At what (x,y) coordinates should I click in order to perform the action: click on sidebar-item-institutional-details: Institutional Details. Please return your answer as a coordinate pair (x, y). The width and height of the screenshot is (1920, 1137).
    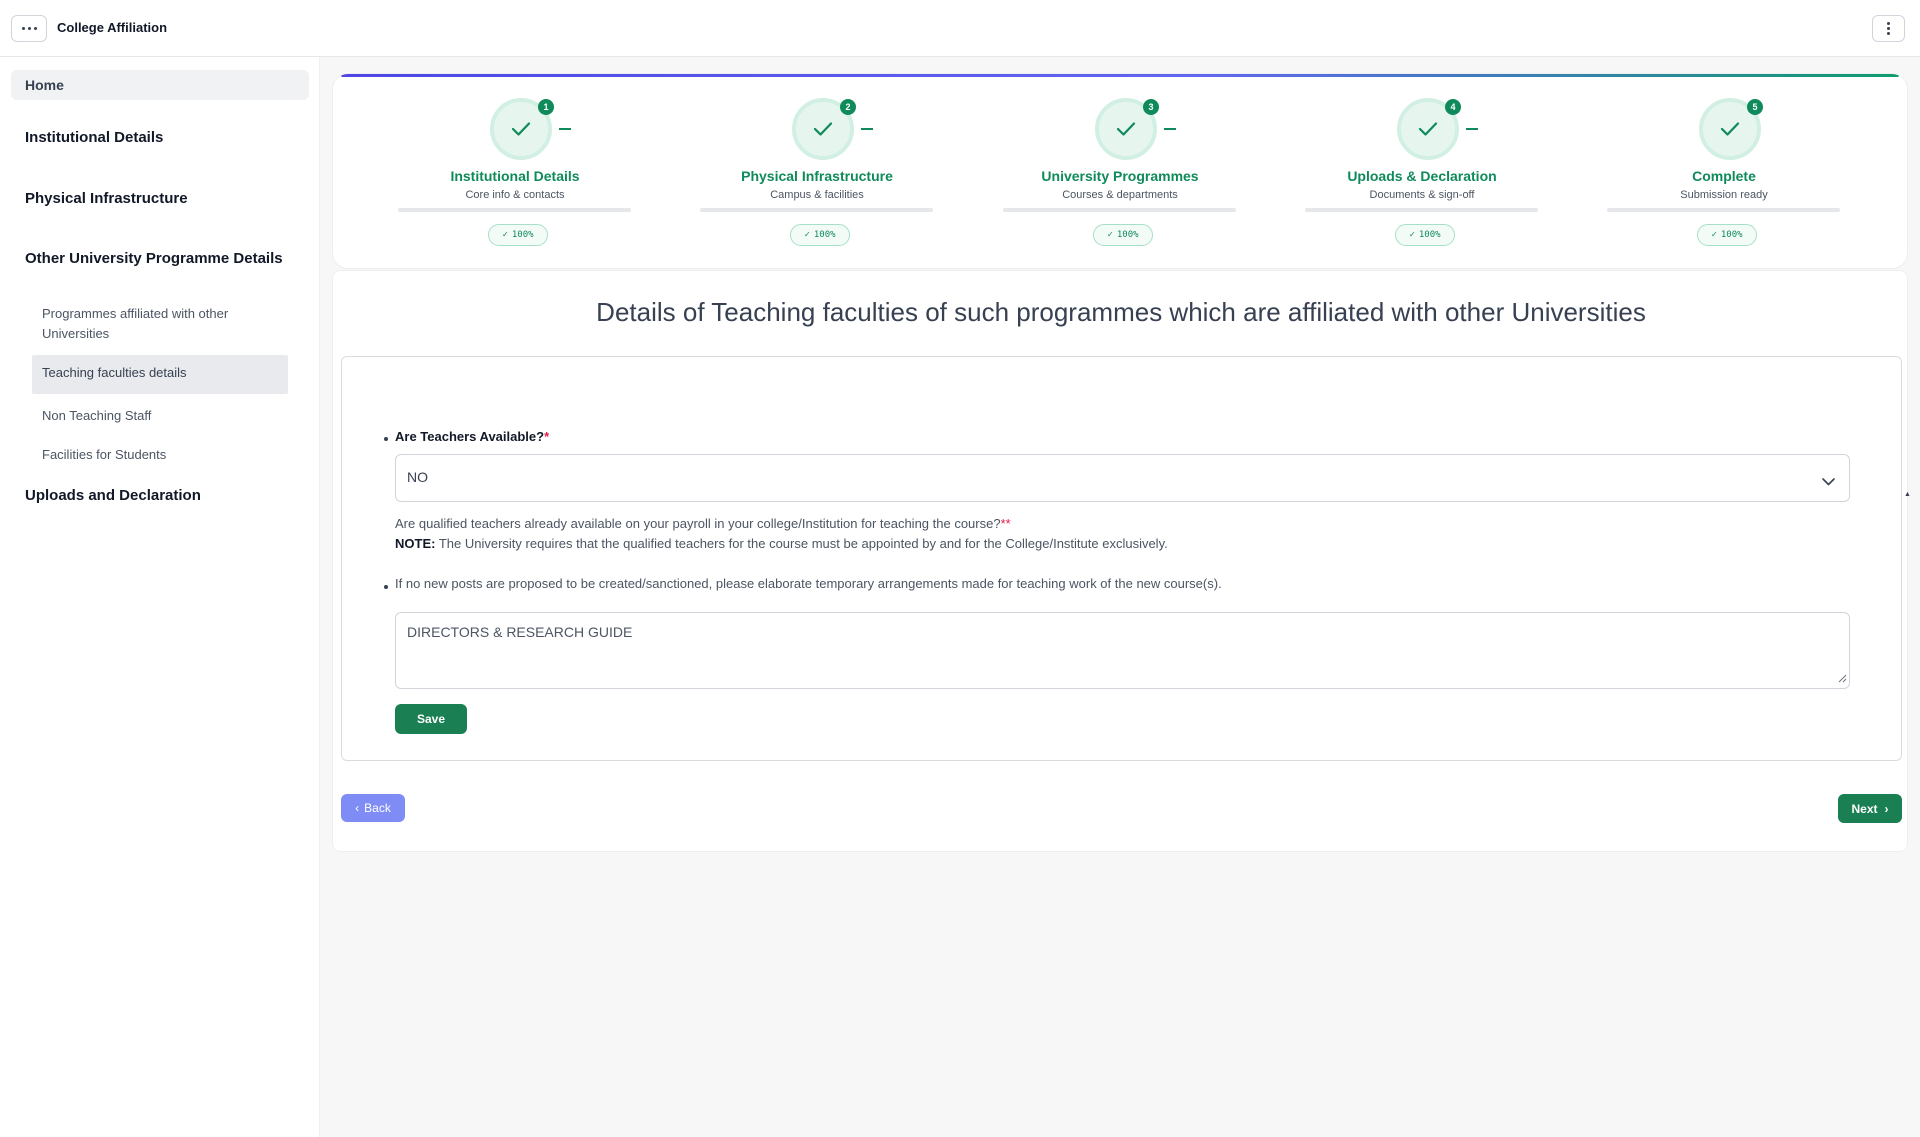
    Looking at the image, I should click on (94, 137).